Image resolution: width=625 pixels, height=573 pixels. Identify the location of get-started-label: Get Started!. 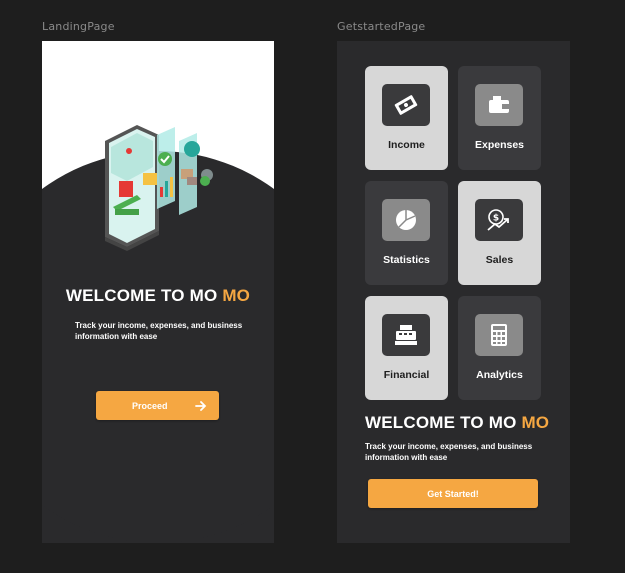
(453, 493).